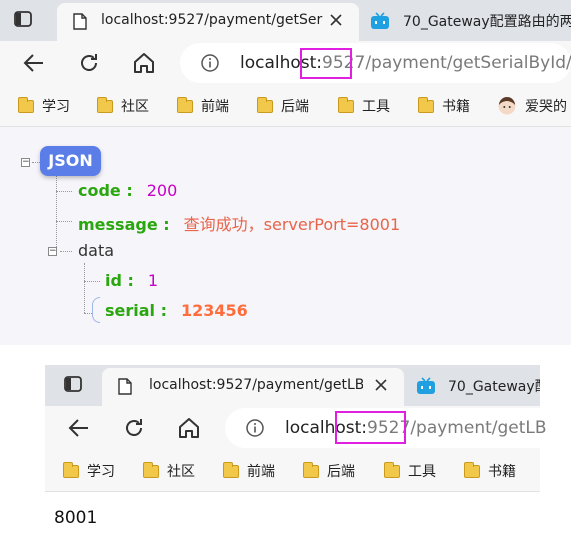 Image resolution: width=571 pixels, height=541 pixels. I want to click on address-bar: localhost:9527/payment/getSerialById/1, so click(375, 63).